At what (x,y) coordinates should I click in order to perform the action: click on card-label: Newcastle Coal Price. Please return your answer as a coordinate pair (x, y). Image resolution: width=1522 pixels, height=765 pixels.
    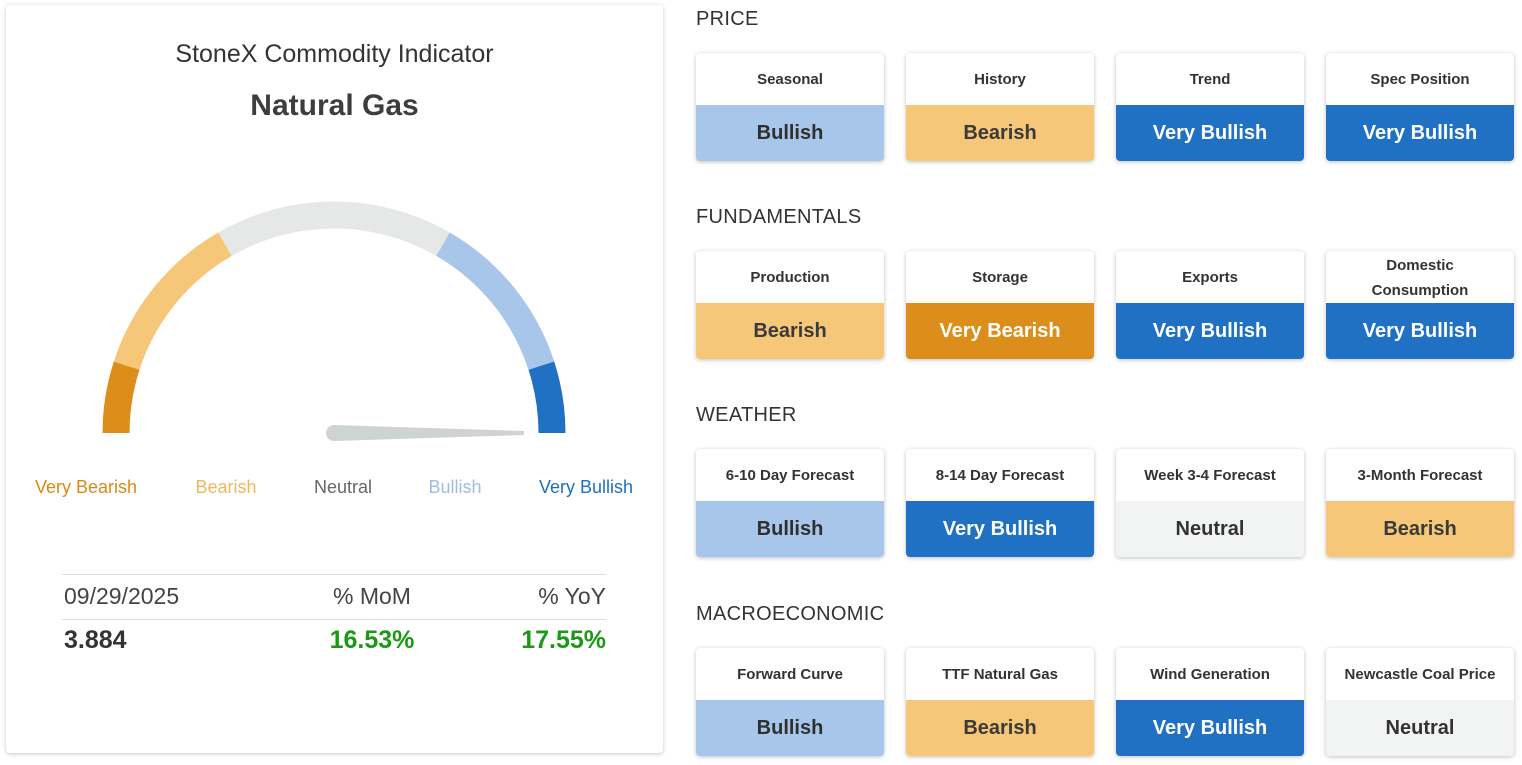
    Looking at the image, I should click on (1420, 674).